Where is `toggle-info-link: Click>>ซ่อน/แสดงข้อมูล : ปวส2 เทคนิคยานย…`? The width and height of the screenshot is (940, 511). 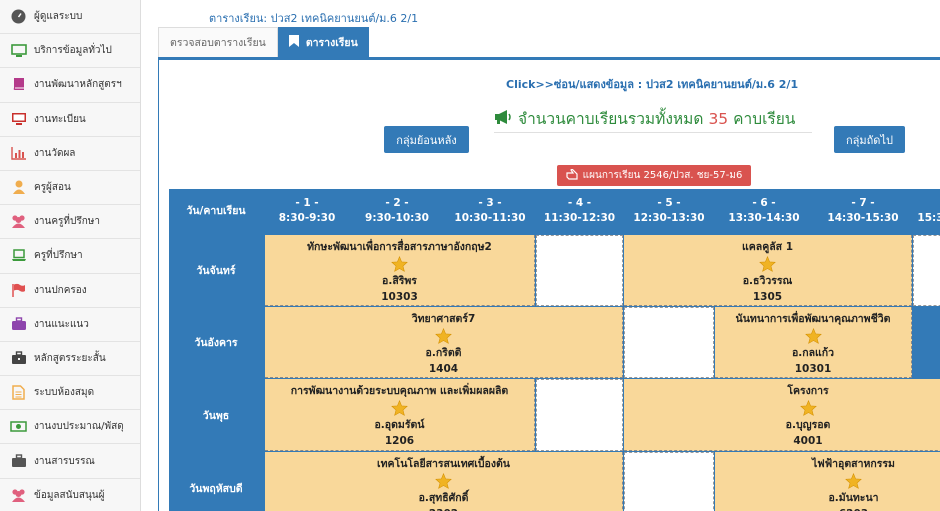 toggle-info-link: Click>>ซ่อน/แสดงข้อมูล : ปวส2 เทคนิคยานย… is located at coordinates (652, 84).